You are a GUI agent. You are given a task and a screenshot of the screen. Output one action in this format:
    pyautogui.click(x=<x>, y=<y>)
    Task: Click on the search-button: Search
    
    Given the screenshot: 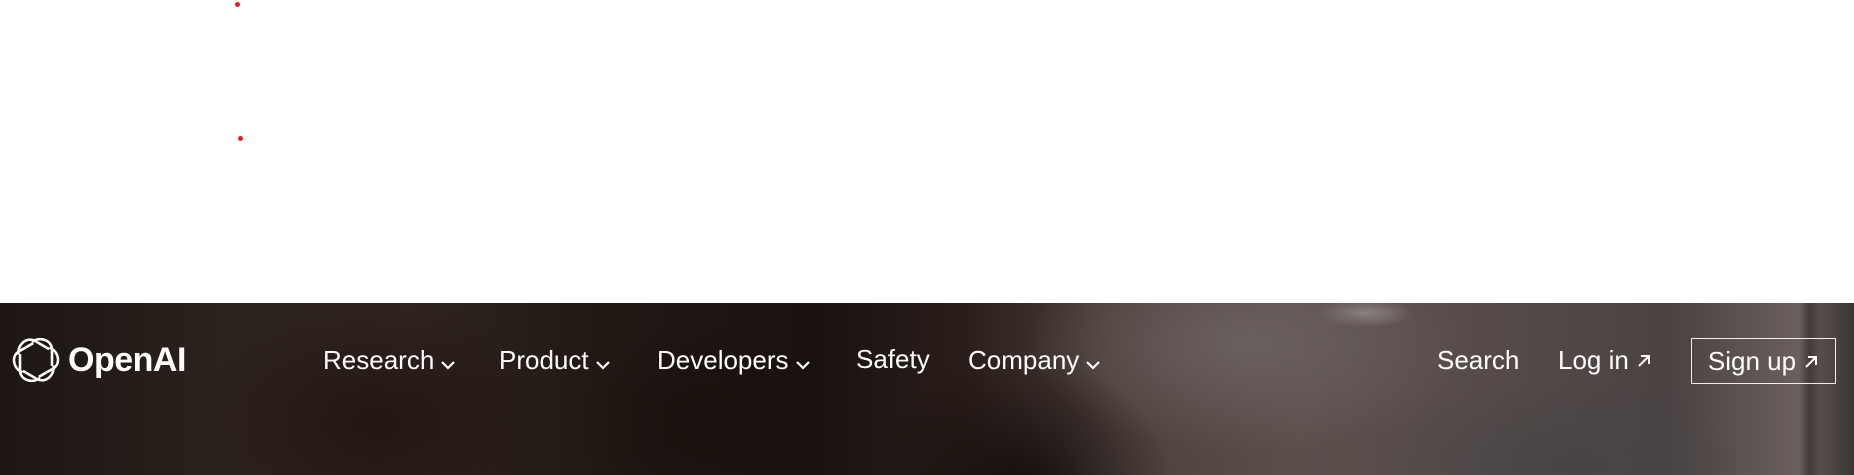 What is the action you would take?
    pyautogui.click(x=1478, y=360)
    